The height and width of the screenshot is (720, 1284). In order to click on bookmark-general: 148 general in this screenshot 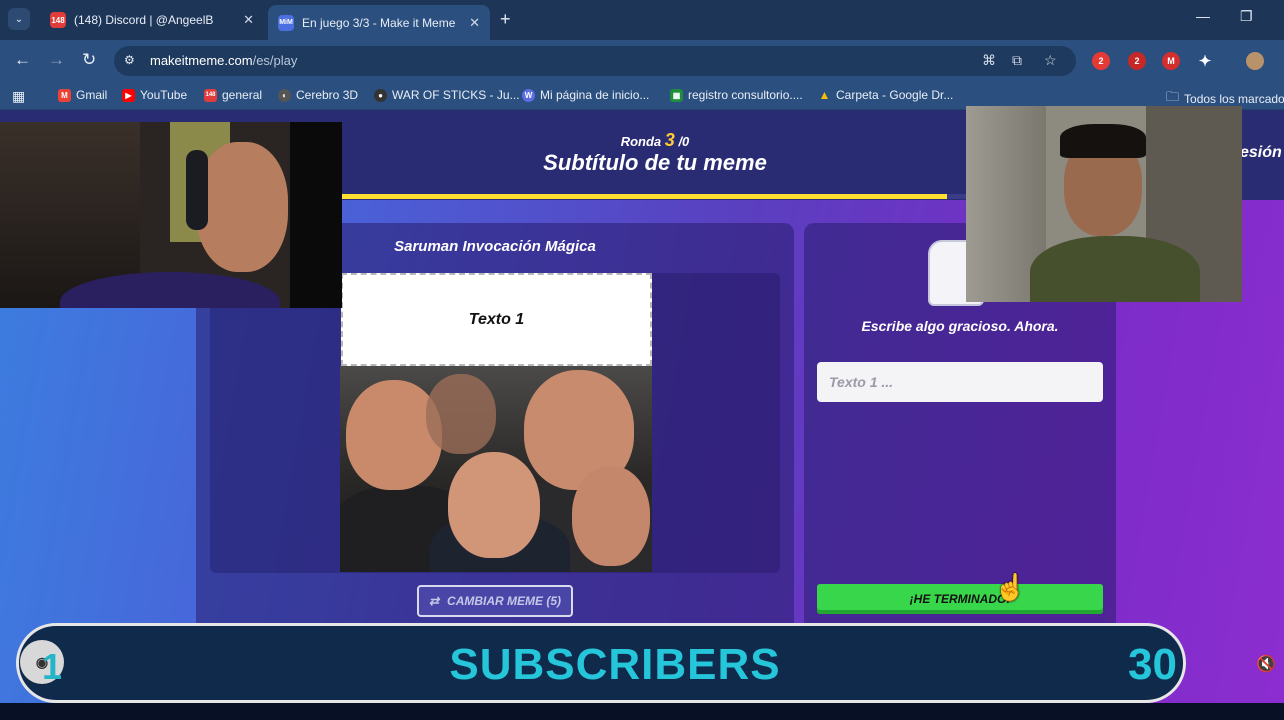, I will do `click(233, 95)`.